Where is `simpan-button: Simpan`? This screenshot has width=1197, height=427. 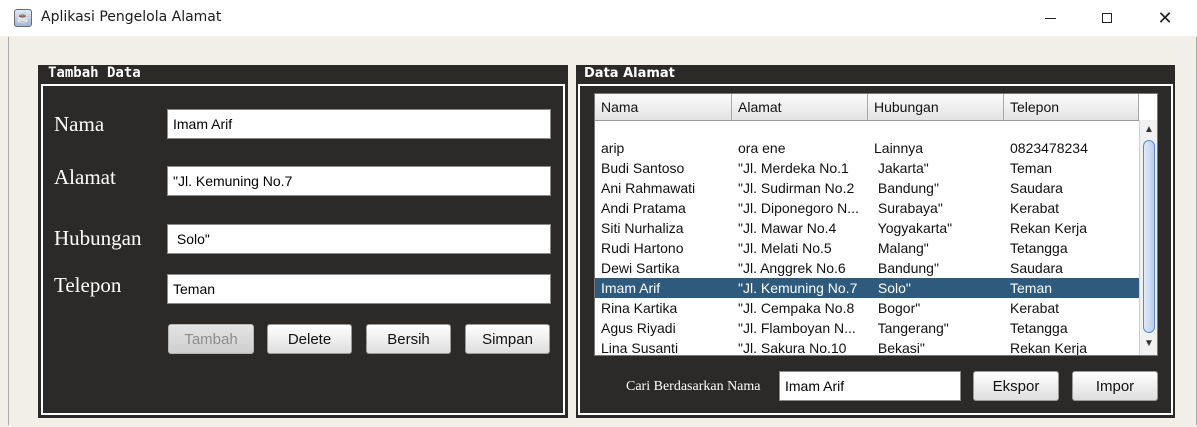
simpan-button: Simpan is located at coordinates (507, 339).